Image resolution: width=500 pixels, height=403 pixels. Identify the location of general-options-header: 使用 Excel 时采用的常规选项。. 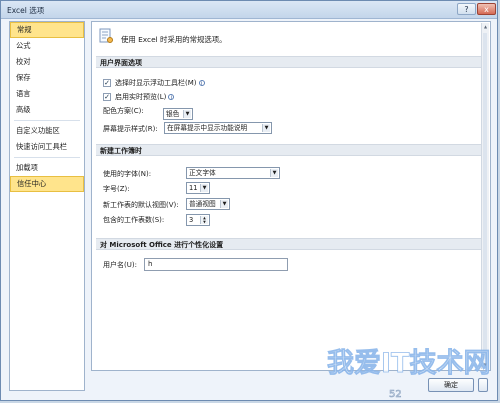
(291, 38).